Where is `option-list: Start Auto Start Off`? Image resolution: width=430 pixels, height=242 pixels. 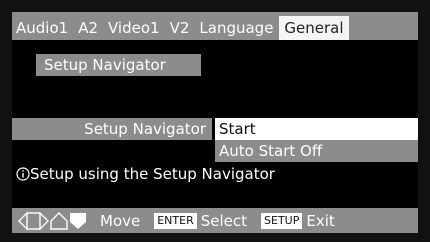 option-list: Start Auto Start Off is located at coordinates (316, 140).